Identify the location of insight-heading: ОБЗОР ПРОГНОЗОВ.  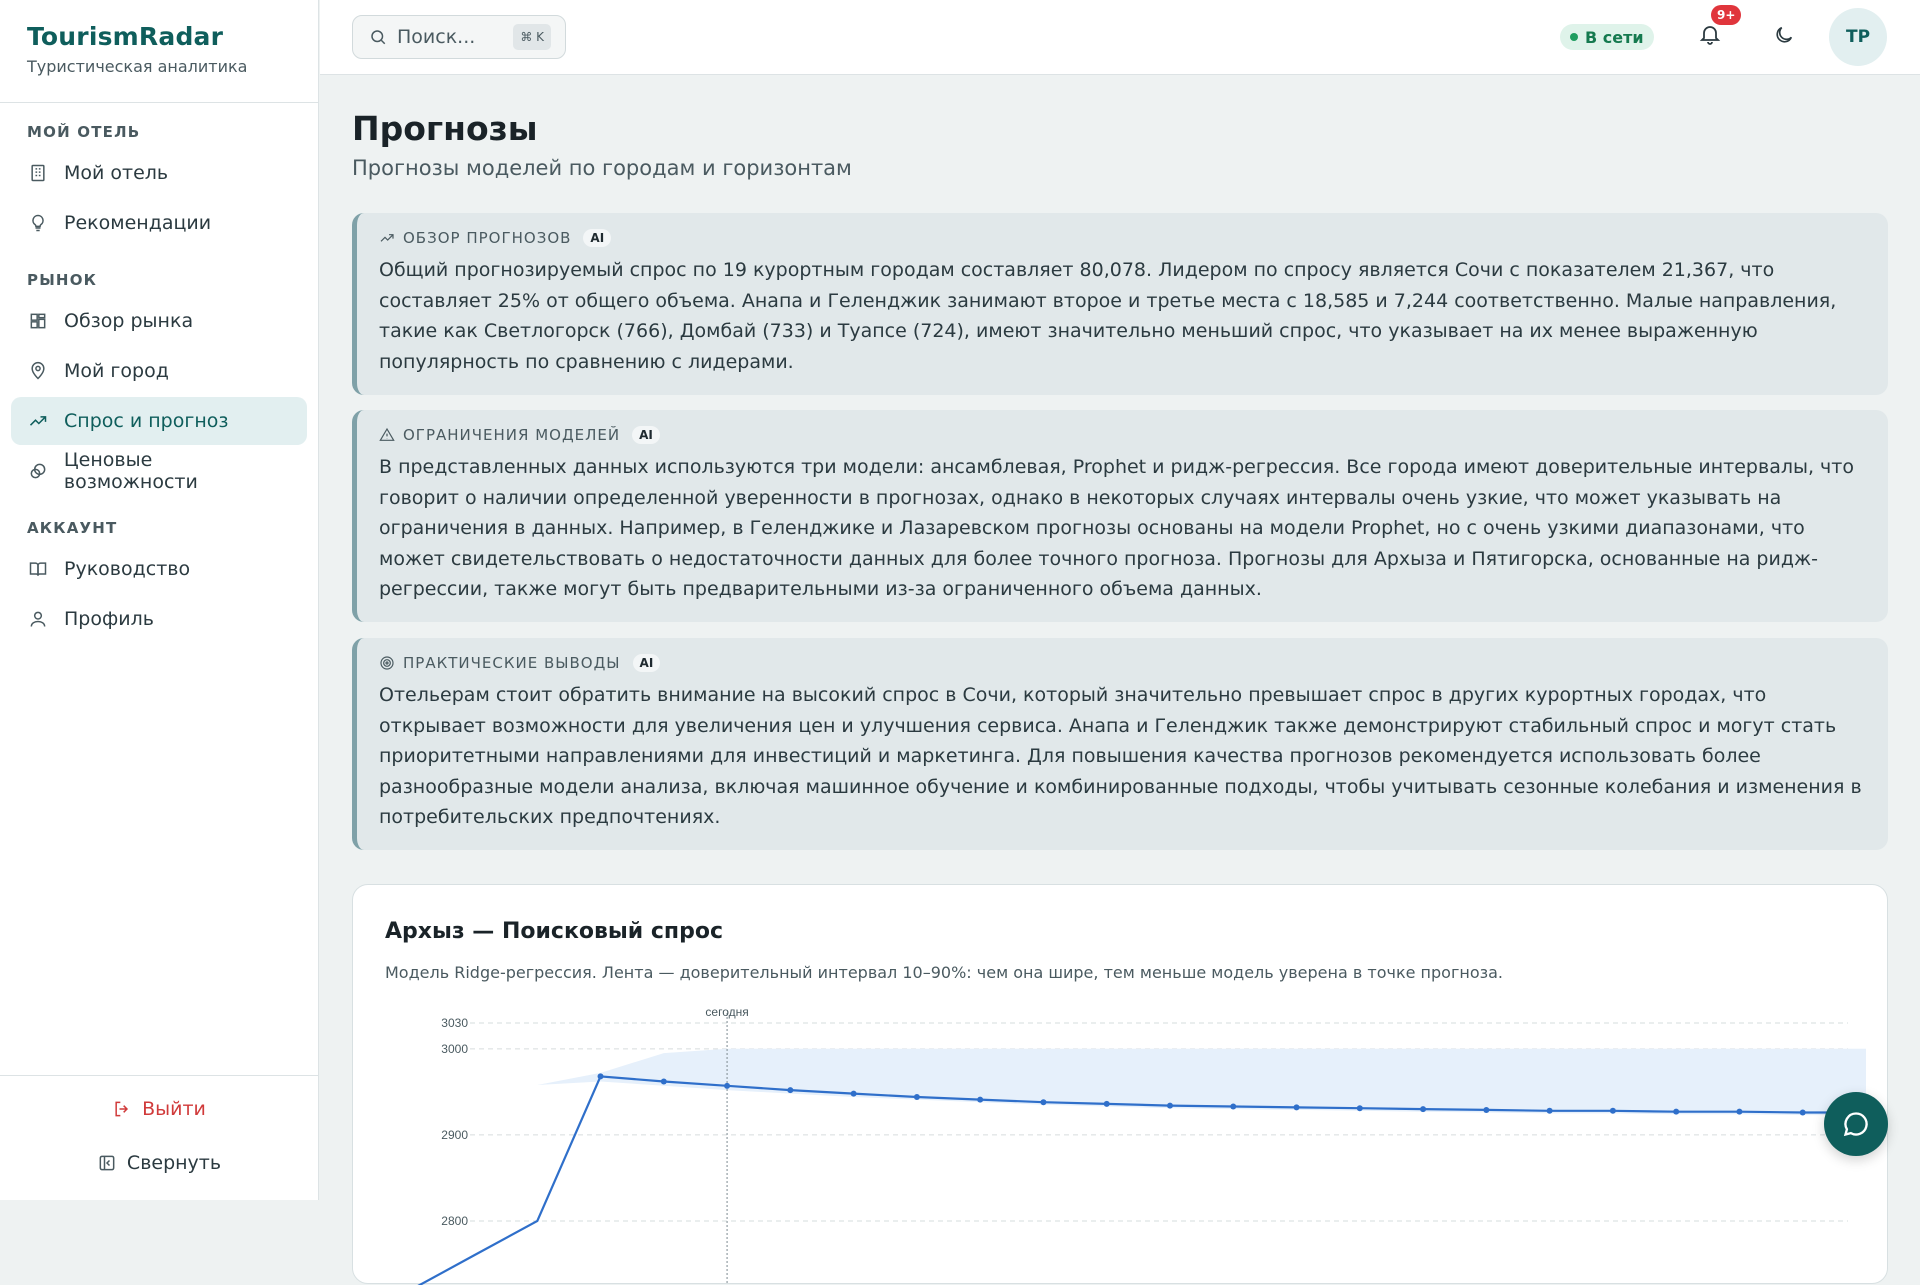
(487, 238).